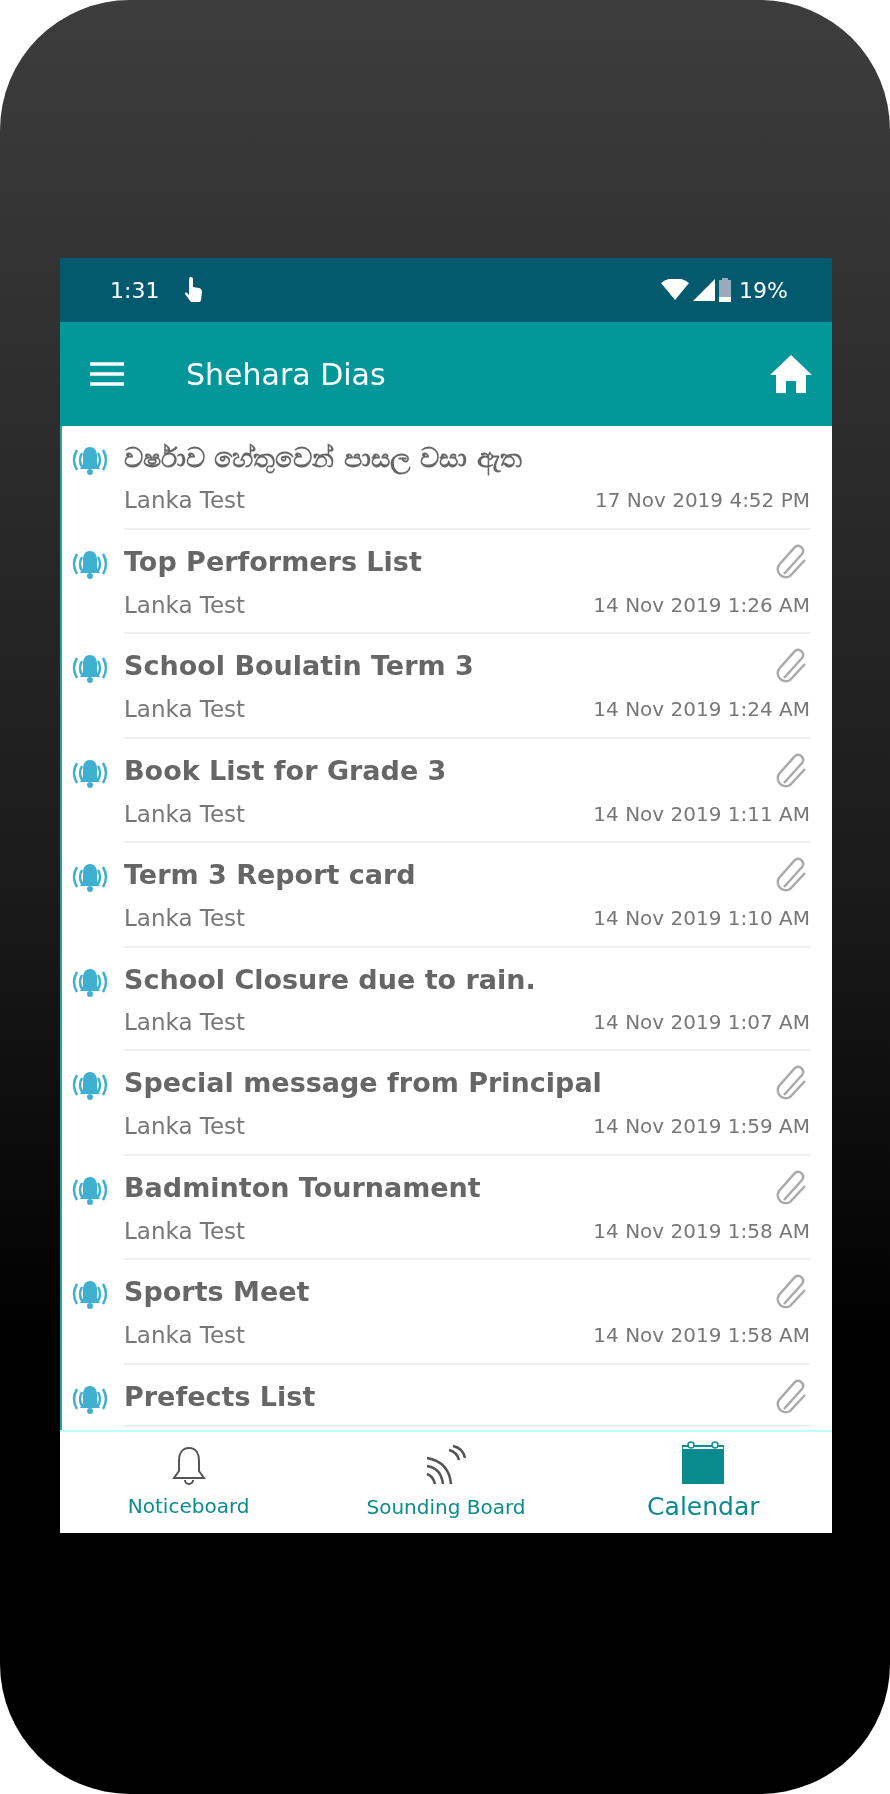 The width and height of the screenshot is (890, 1794). I want to click on notice-title: Term 3 Report card, so click(270, 875).